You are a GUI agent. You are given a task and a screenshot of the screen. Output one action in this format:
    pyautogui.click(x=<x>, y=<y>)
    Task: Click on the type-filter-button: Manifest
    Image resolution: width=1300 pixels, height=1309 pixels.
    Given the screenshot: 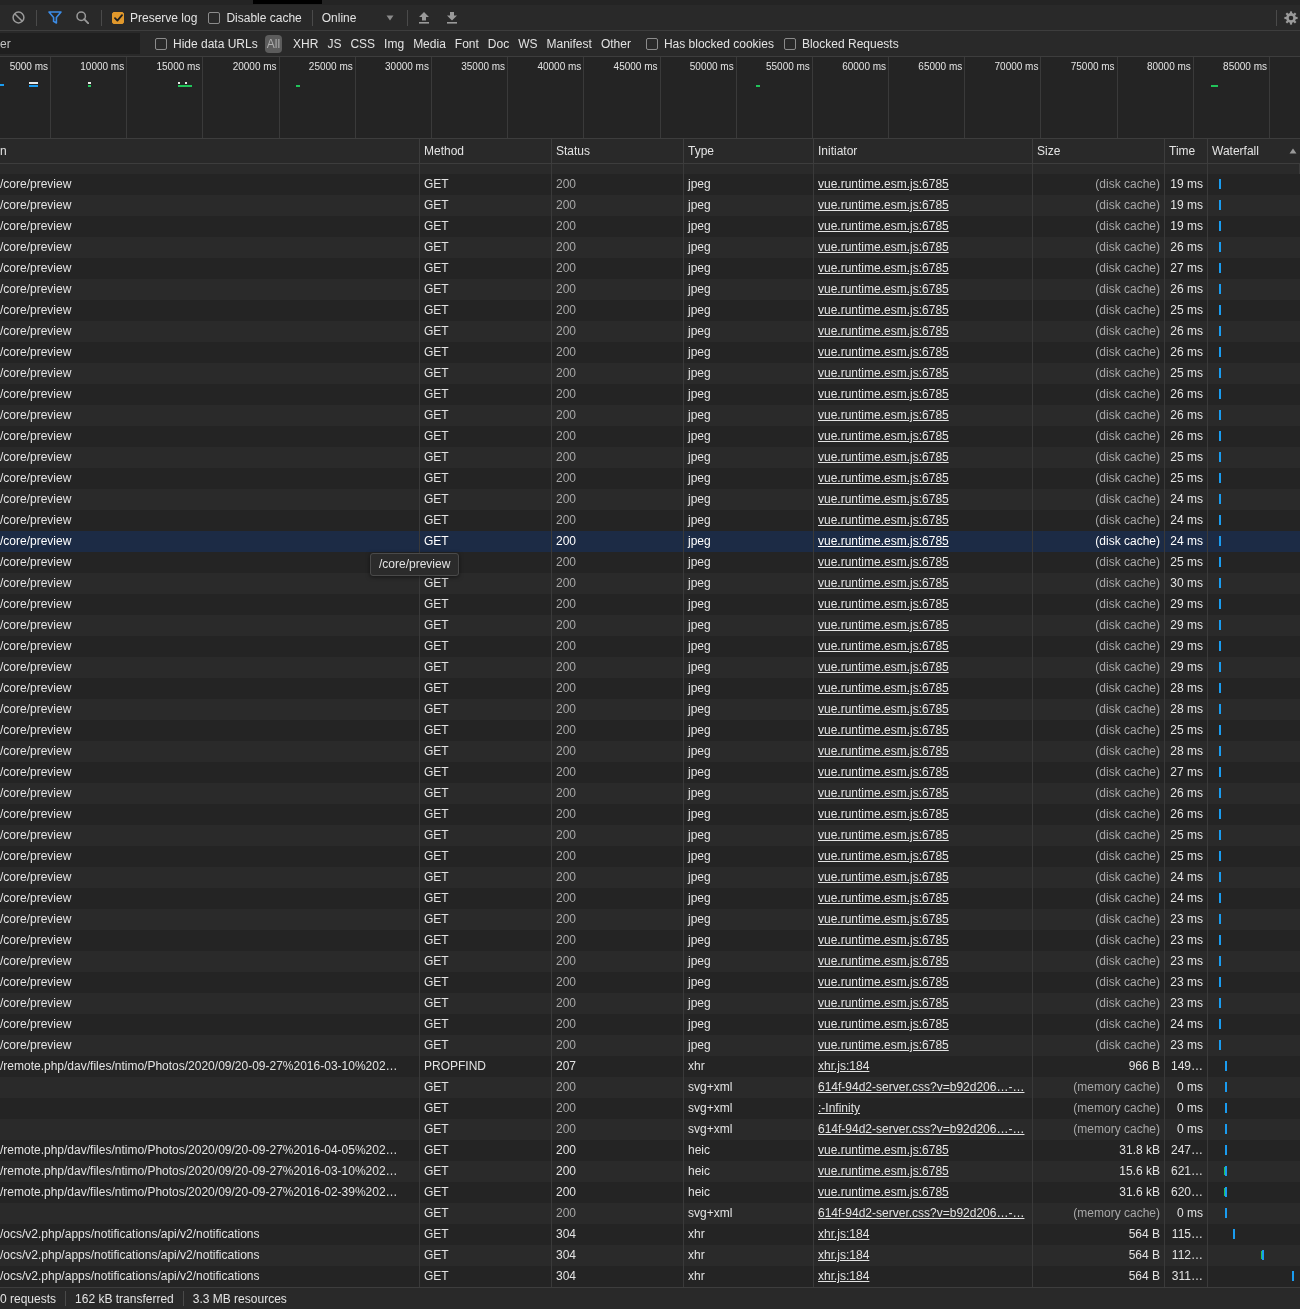 What is the action you would take?
    pyautogui.click(x=569, y=43)
    